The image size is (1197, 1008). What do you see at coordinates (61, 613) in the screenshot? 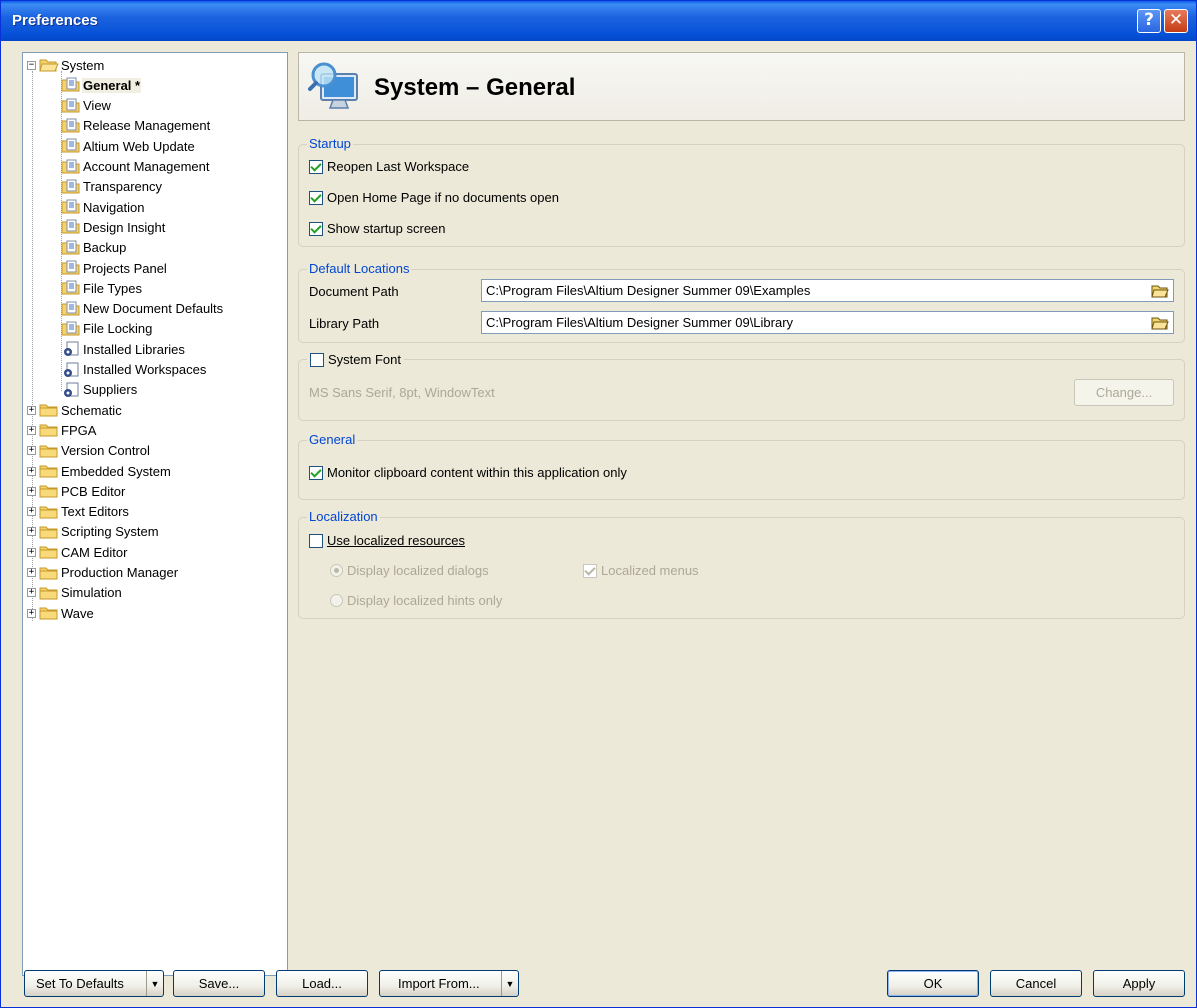
I see `tree-item-wave: + Wave` at bounding box center [61, 613].